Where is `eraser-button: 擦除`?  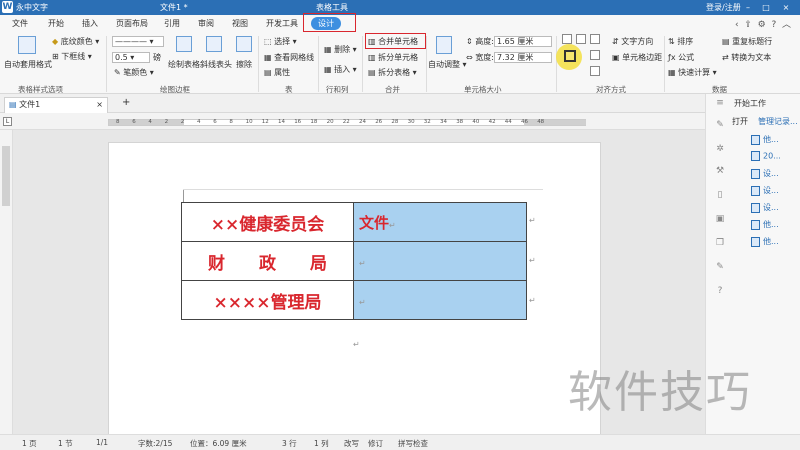
eraser-button: 擦除 is located at coordinates (244, 64).